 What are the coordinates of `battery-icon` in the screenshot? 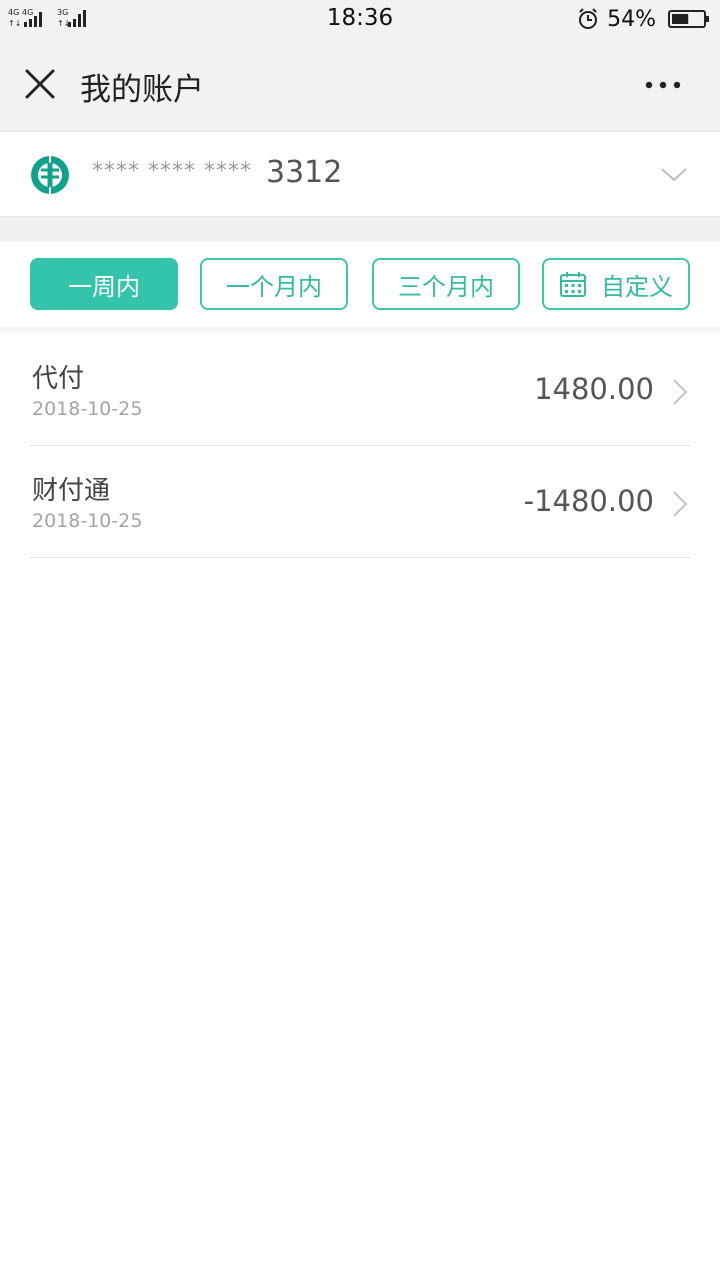 It's located at (688, 19).